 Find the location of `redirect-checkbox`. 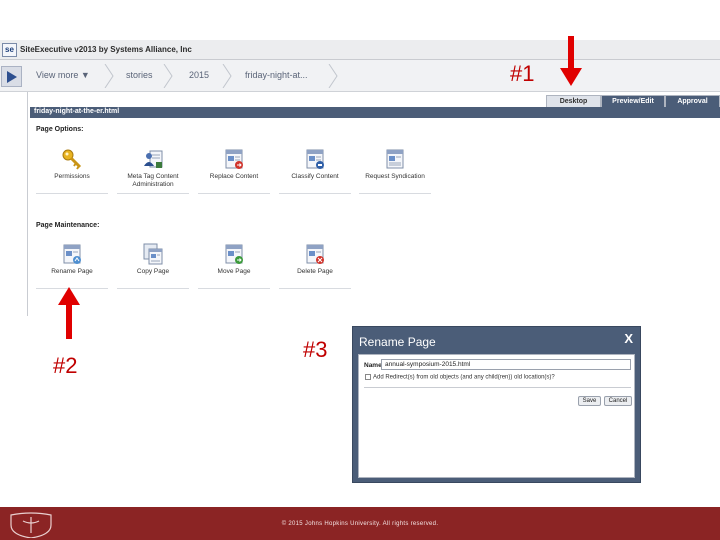

redirect-checkbox is located at coordinates (368, 377).